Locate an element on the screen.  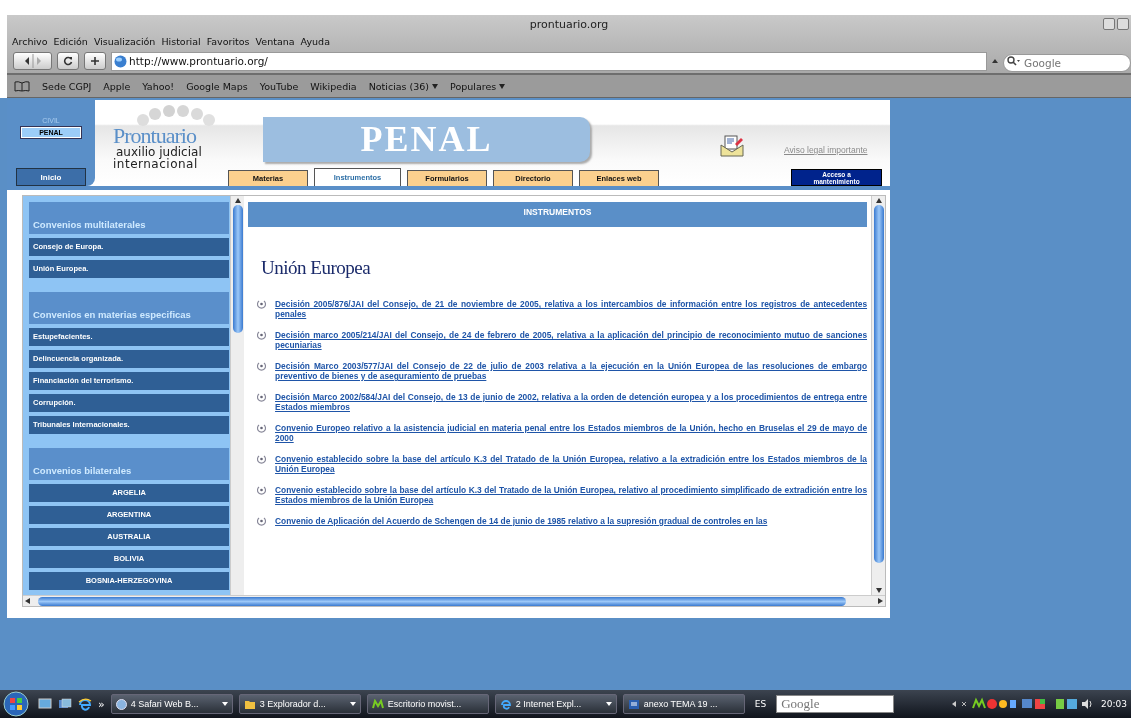
document-link: Decisión Marco 2003/577/JAI del Consejo de 22 de julio de 2003 relativa a la ejecución en la Unión Europea de las resoluciones de embargo preventivo de bienes y de aseguramiento de pruebas is located at coordinates (571, 371).